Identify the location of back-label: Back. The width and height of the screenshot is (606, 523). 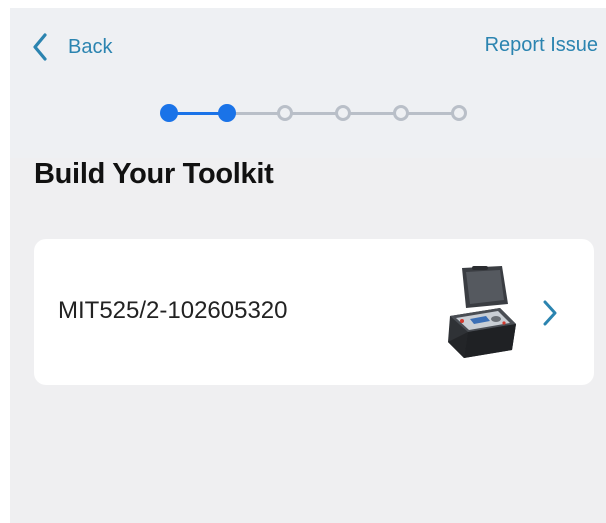
(90, 46).